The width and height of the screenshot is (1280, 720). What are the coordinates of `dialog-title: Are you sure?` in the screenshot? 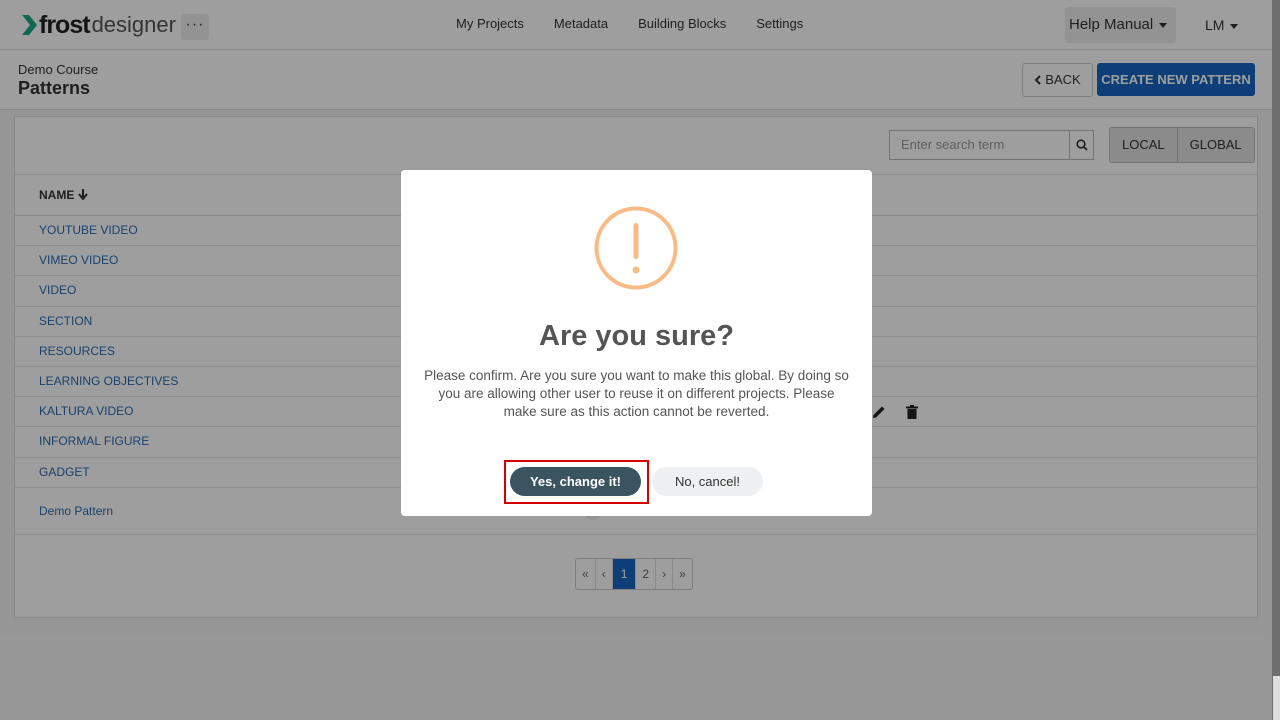 It's located at (636, 336).